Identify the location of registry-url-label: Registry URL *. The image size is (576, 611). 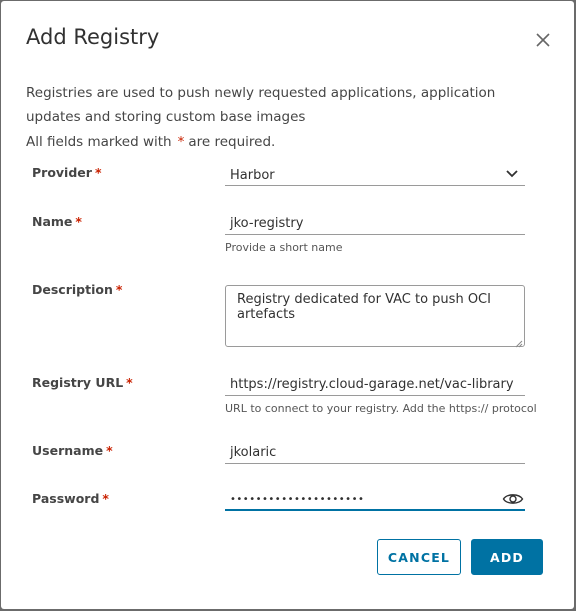
(82, 382).